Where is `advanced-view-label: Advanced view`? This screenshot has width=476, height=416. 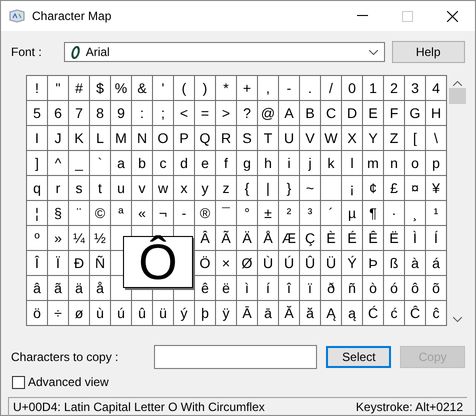 advanced-view-label: Advanced view is located at coordinates (68, 382).